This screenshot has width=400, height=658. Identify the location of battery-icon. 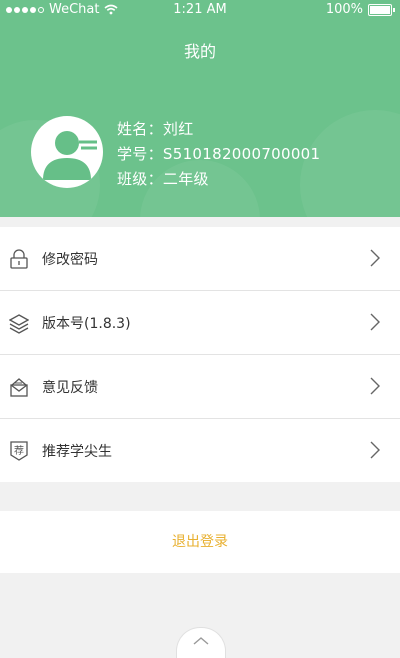
(381, 9).